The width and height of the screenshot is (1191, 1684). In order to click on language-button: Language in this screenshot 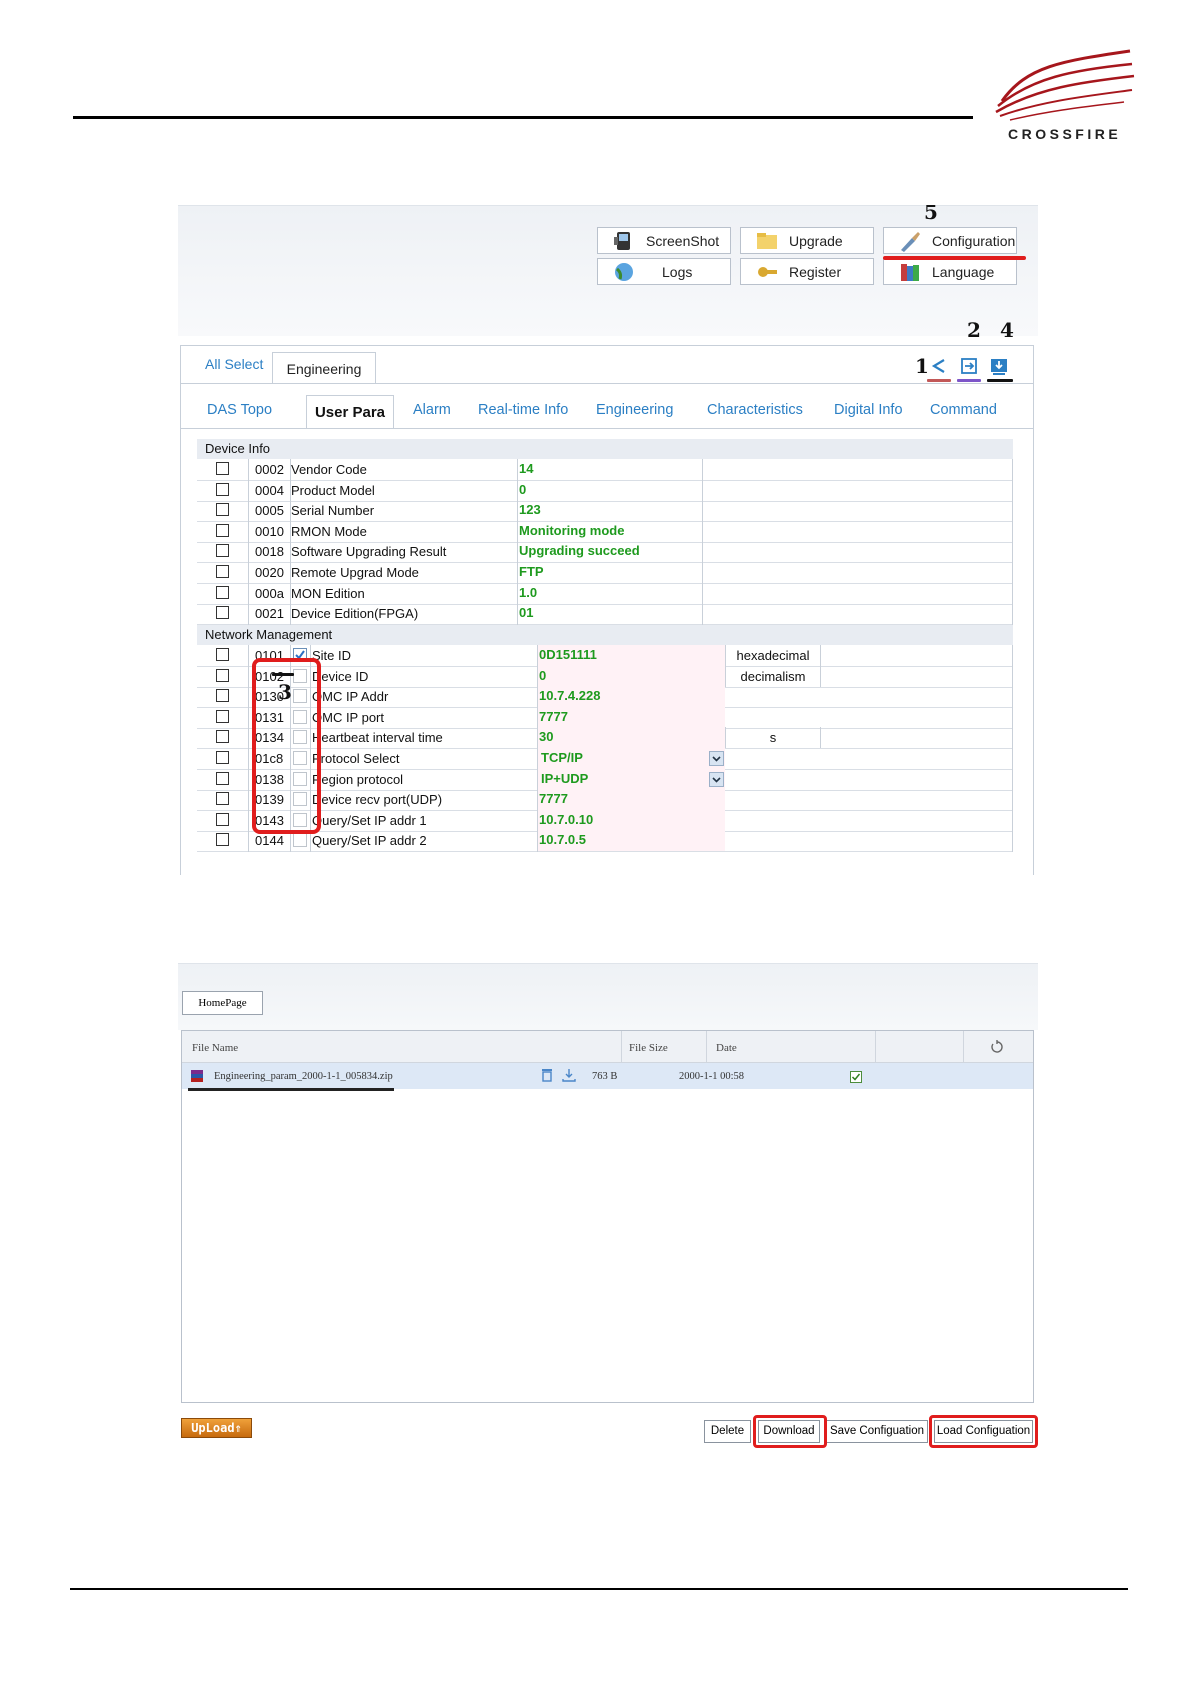, I will do `click(950, 271)`.